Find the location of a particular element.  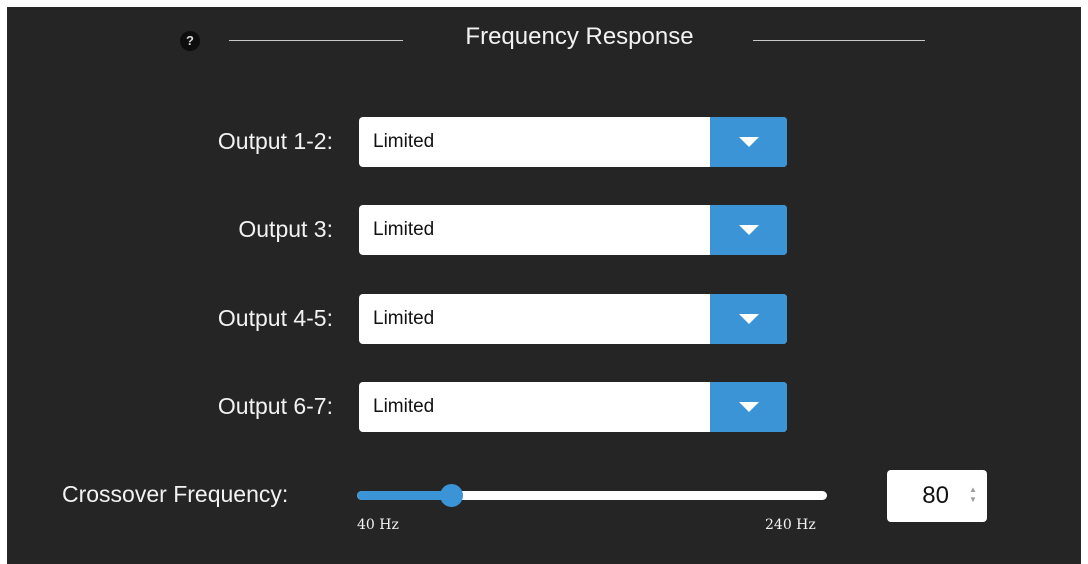

output-3-label: Output 3: is located at coordinates (285, 229).